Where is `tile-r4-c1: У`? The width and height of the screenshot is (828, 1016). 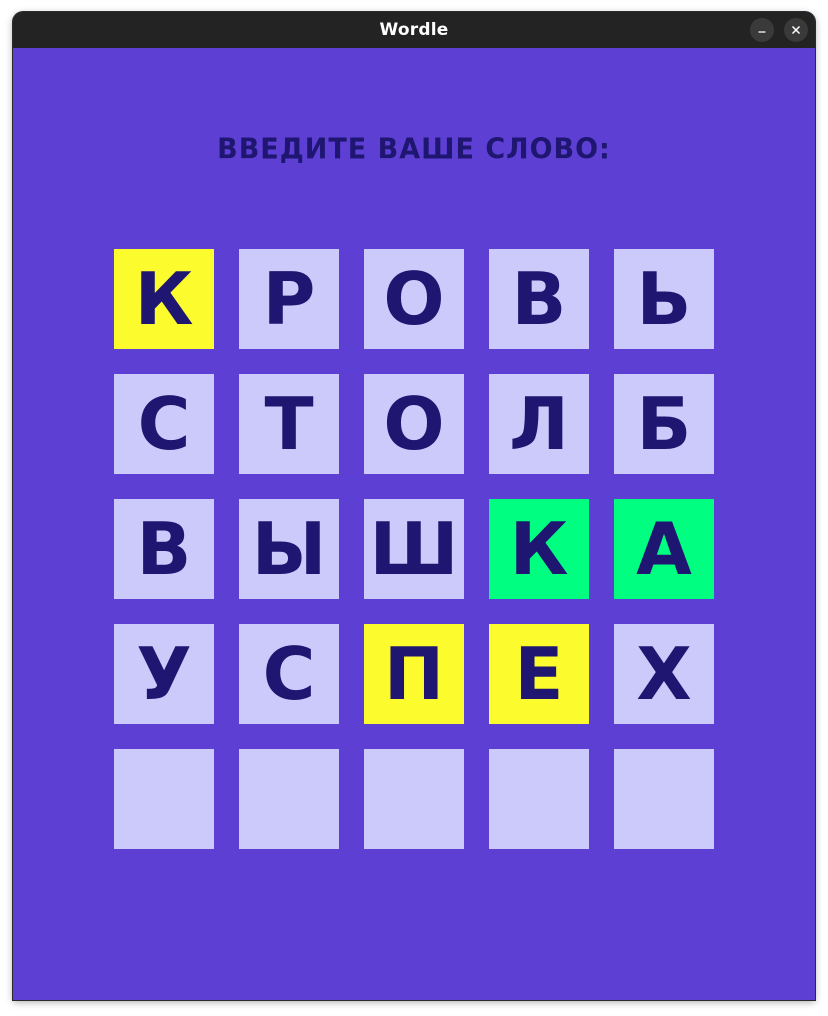 tile-r4-c1: У is located at coordinates (164, 674).